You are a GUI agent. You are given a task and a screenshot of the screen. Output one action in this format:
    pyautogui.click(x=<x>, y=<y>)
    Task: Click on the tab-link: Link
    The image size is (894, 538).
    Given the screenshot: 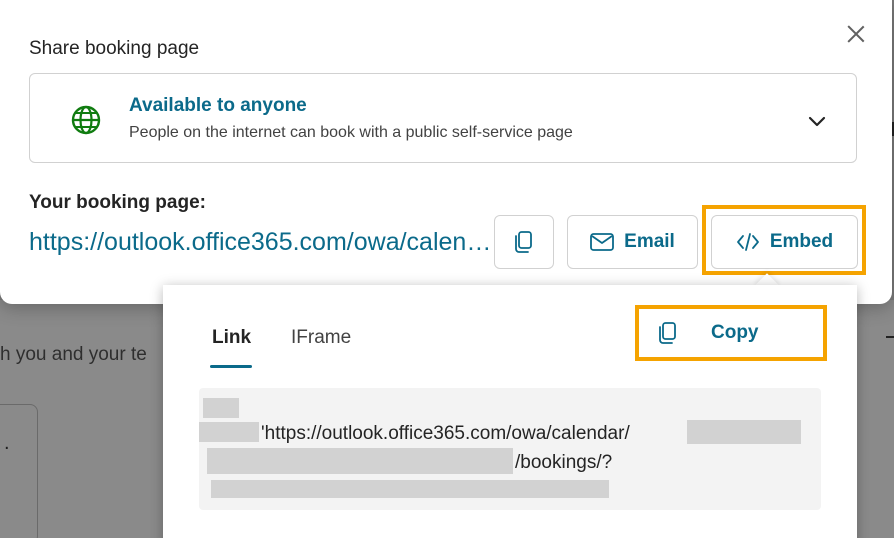 What is the action you would take?
    pyautogui.click(x=231, y=338)
    